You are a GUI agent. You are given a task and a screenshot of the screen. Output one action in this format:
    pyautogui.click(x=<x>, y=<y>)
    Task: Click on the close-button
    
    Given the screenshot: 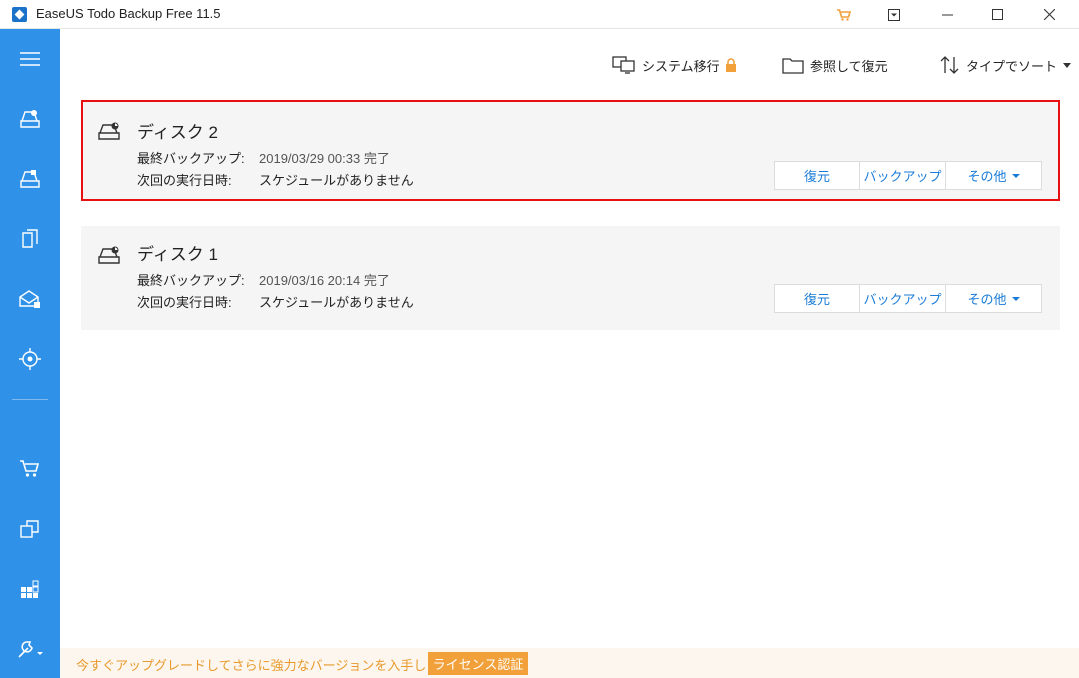 What is the action you would take?
    pyautogui.click(x=1049, y=14)
    